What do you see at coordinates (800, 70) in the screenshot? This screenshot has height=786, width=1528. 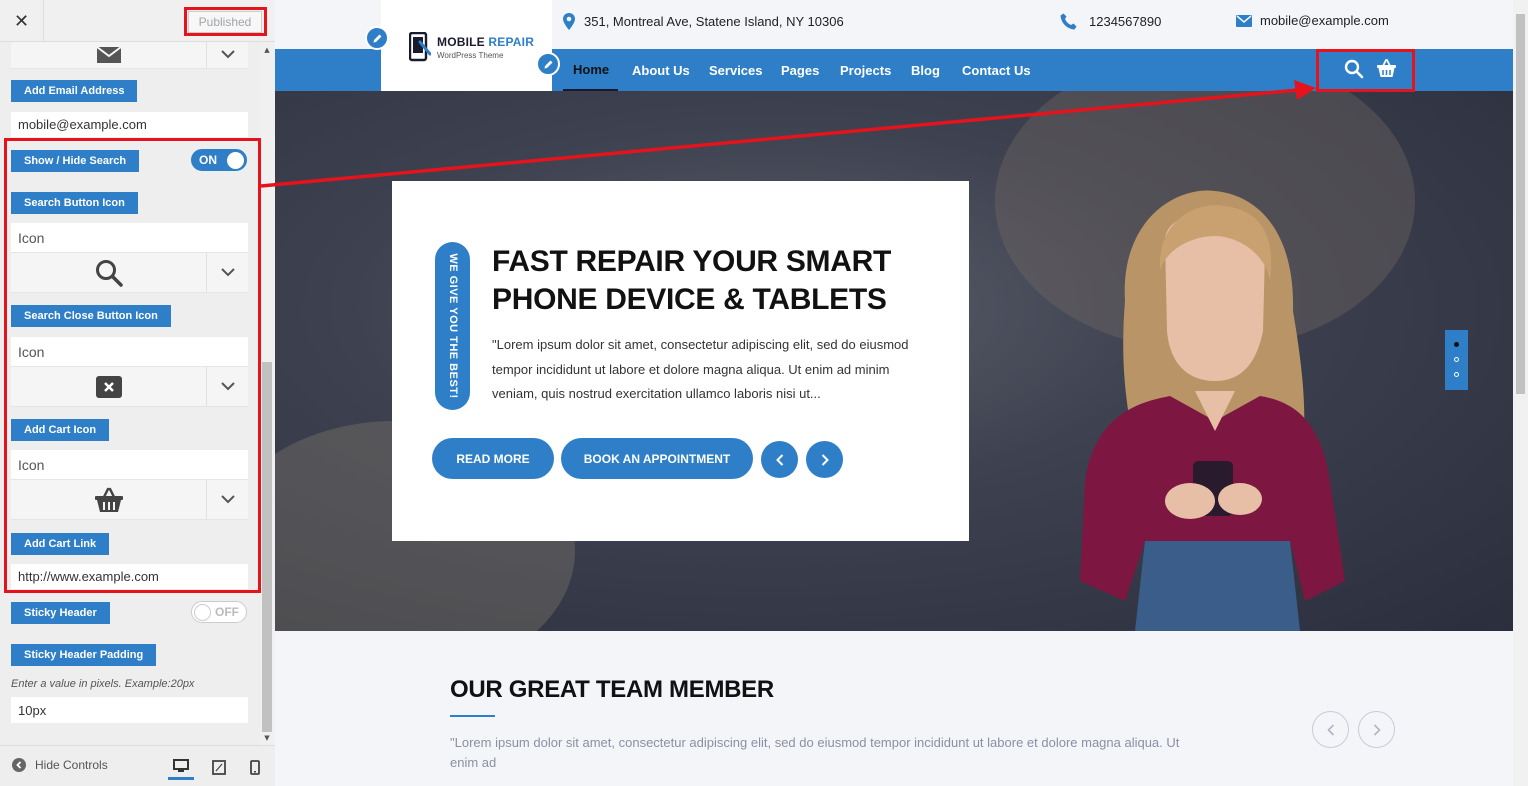 I see `nav-pages: Pages` at bounding box center [800, 70].